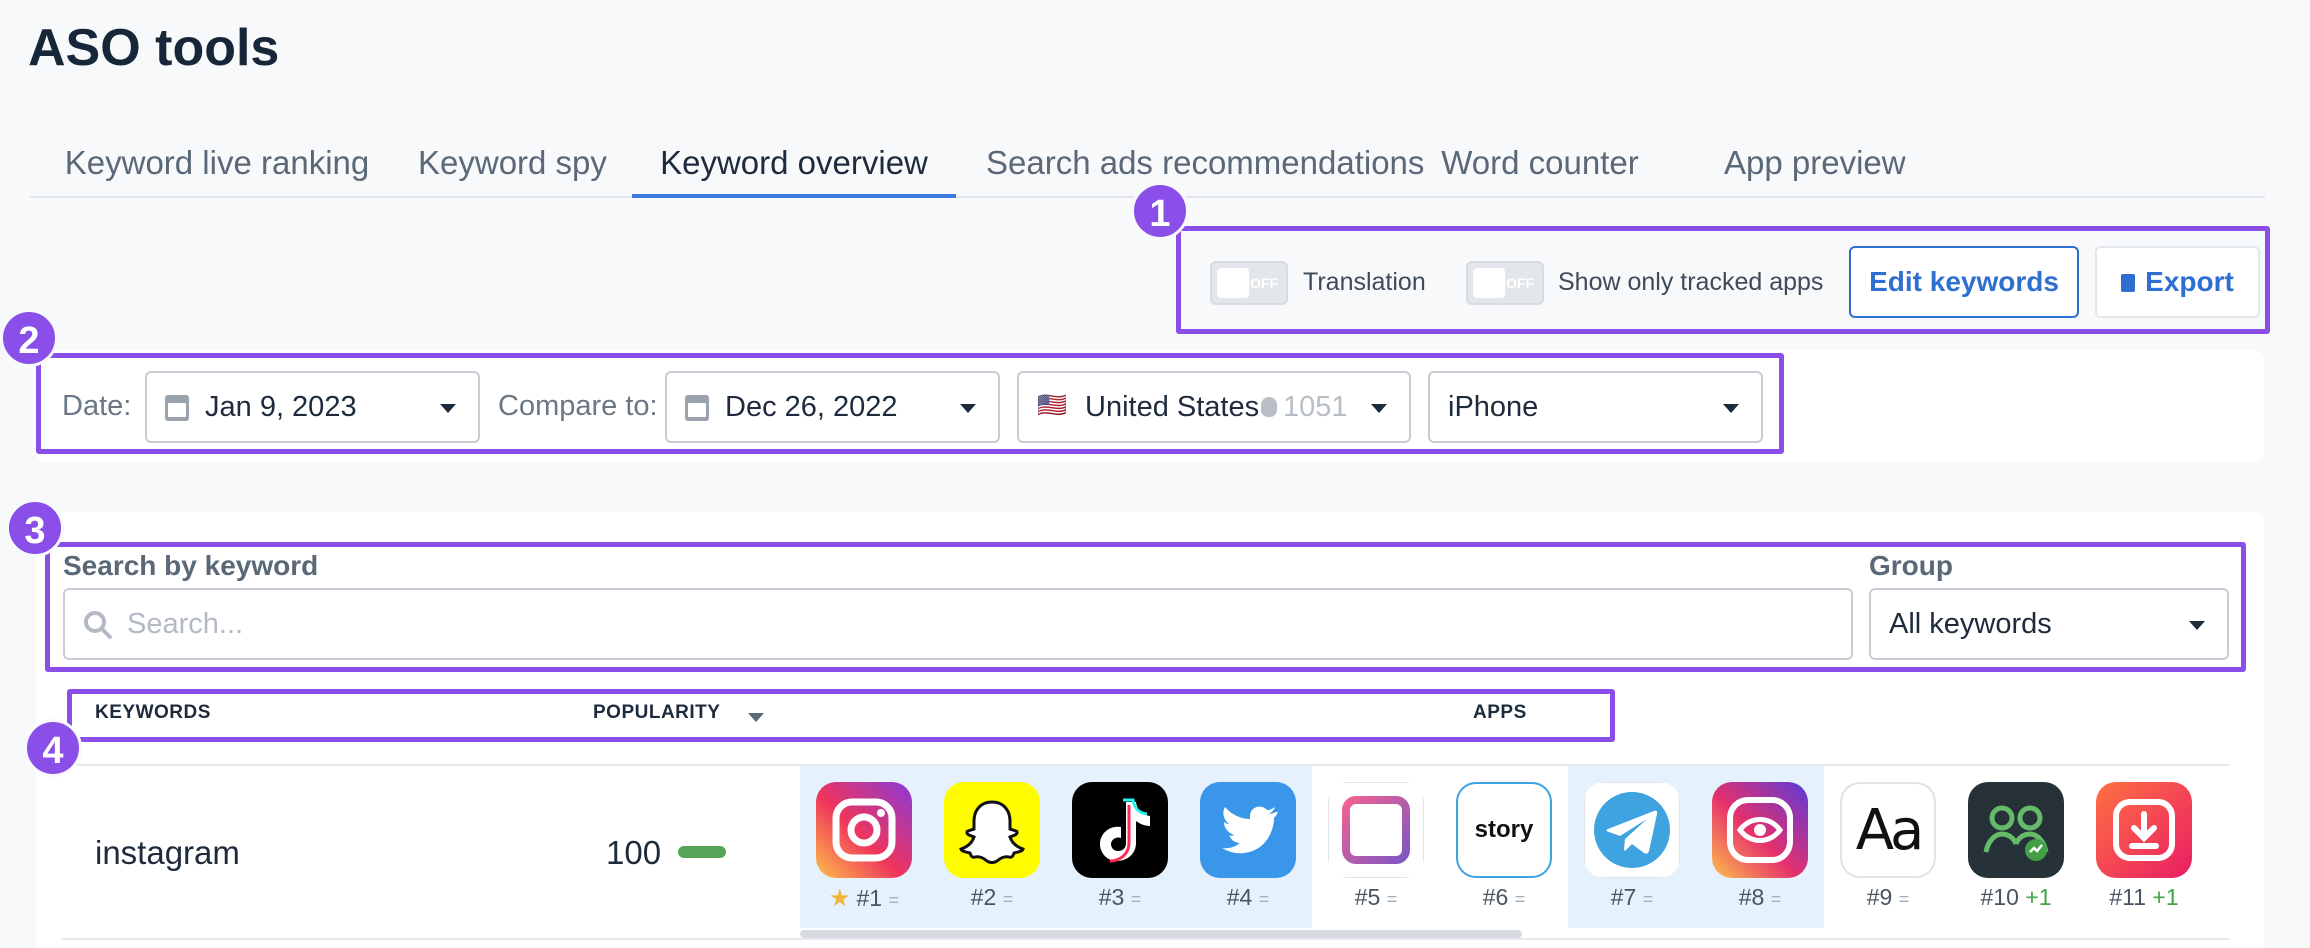  I want to click on app-rank: ★ #1 =, so click(864, 898).